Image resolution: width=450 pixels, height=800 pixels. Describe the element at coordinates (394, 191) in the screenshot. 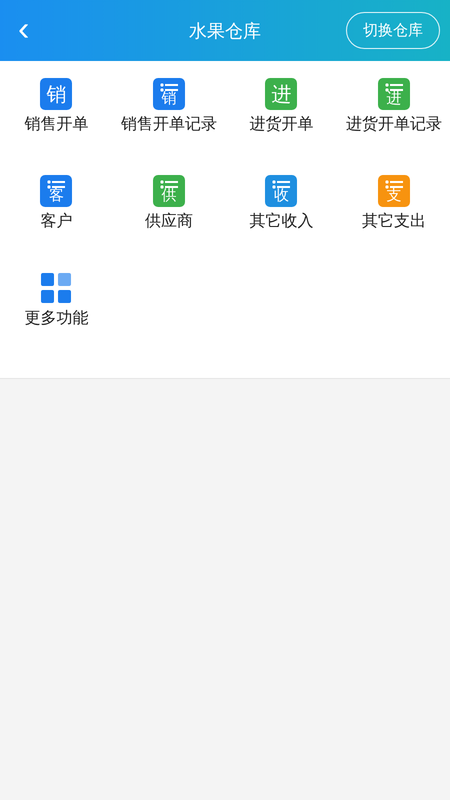

I see `list-icon: 支` at that location.